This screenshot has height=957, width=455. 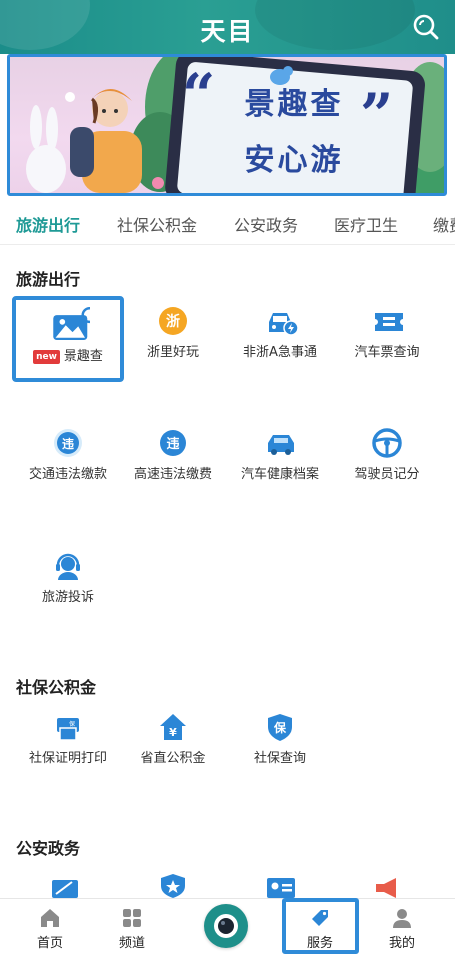 What do you see at coordinates (387, 474) in the screenshot?
I see `service-label: 驾驶员记分` at bounding box center [387, 474].